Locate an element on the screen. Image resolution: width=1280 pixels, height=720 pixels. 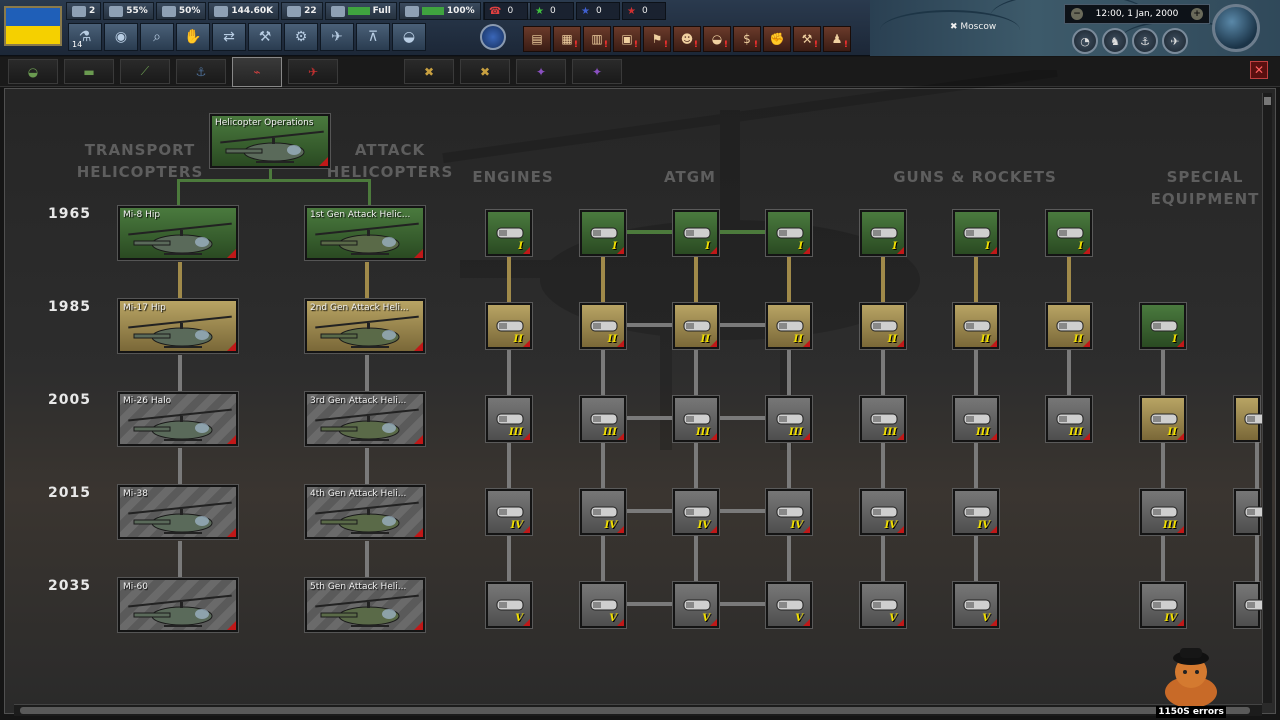
tech-atgm-launcher: II is located at coordinates (603, 326).